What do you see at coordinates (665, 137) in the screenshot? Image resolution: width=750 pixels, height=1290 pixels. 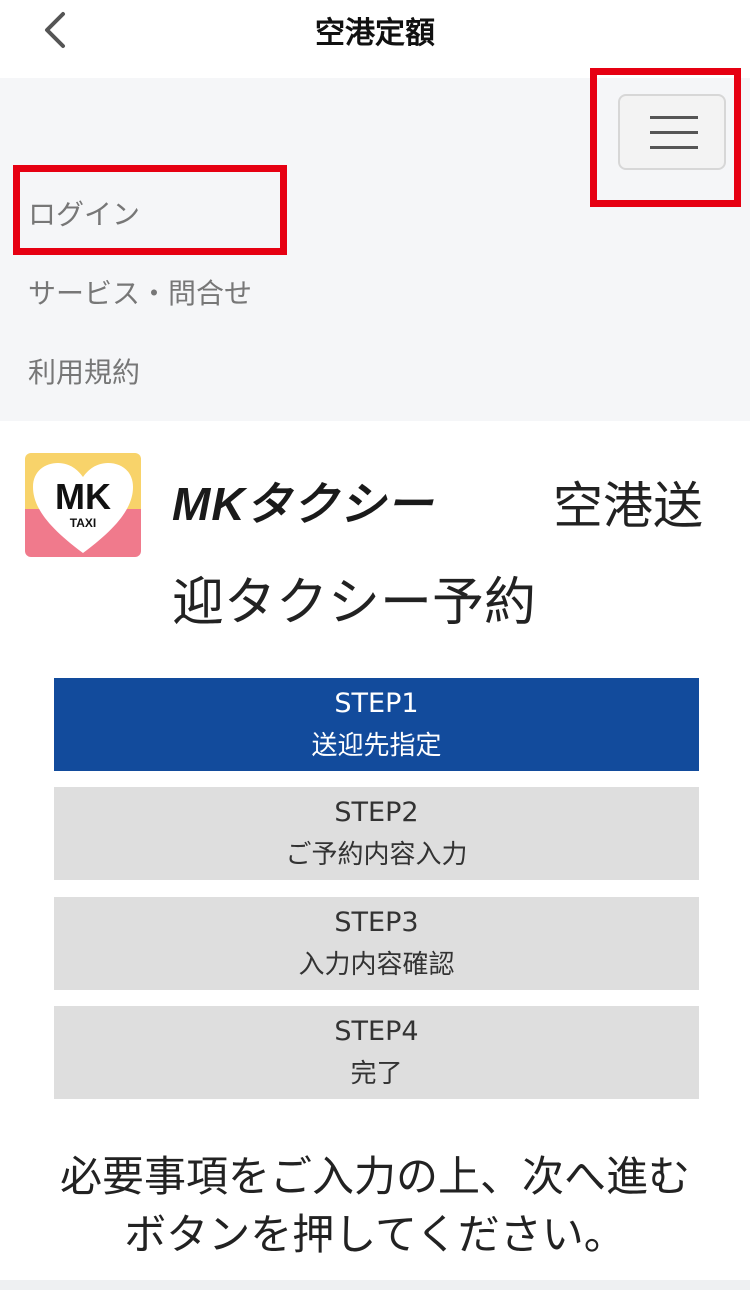 I see `highlight-menu-button` at bounding box center [665, 137].